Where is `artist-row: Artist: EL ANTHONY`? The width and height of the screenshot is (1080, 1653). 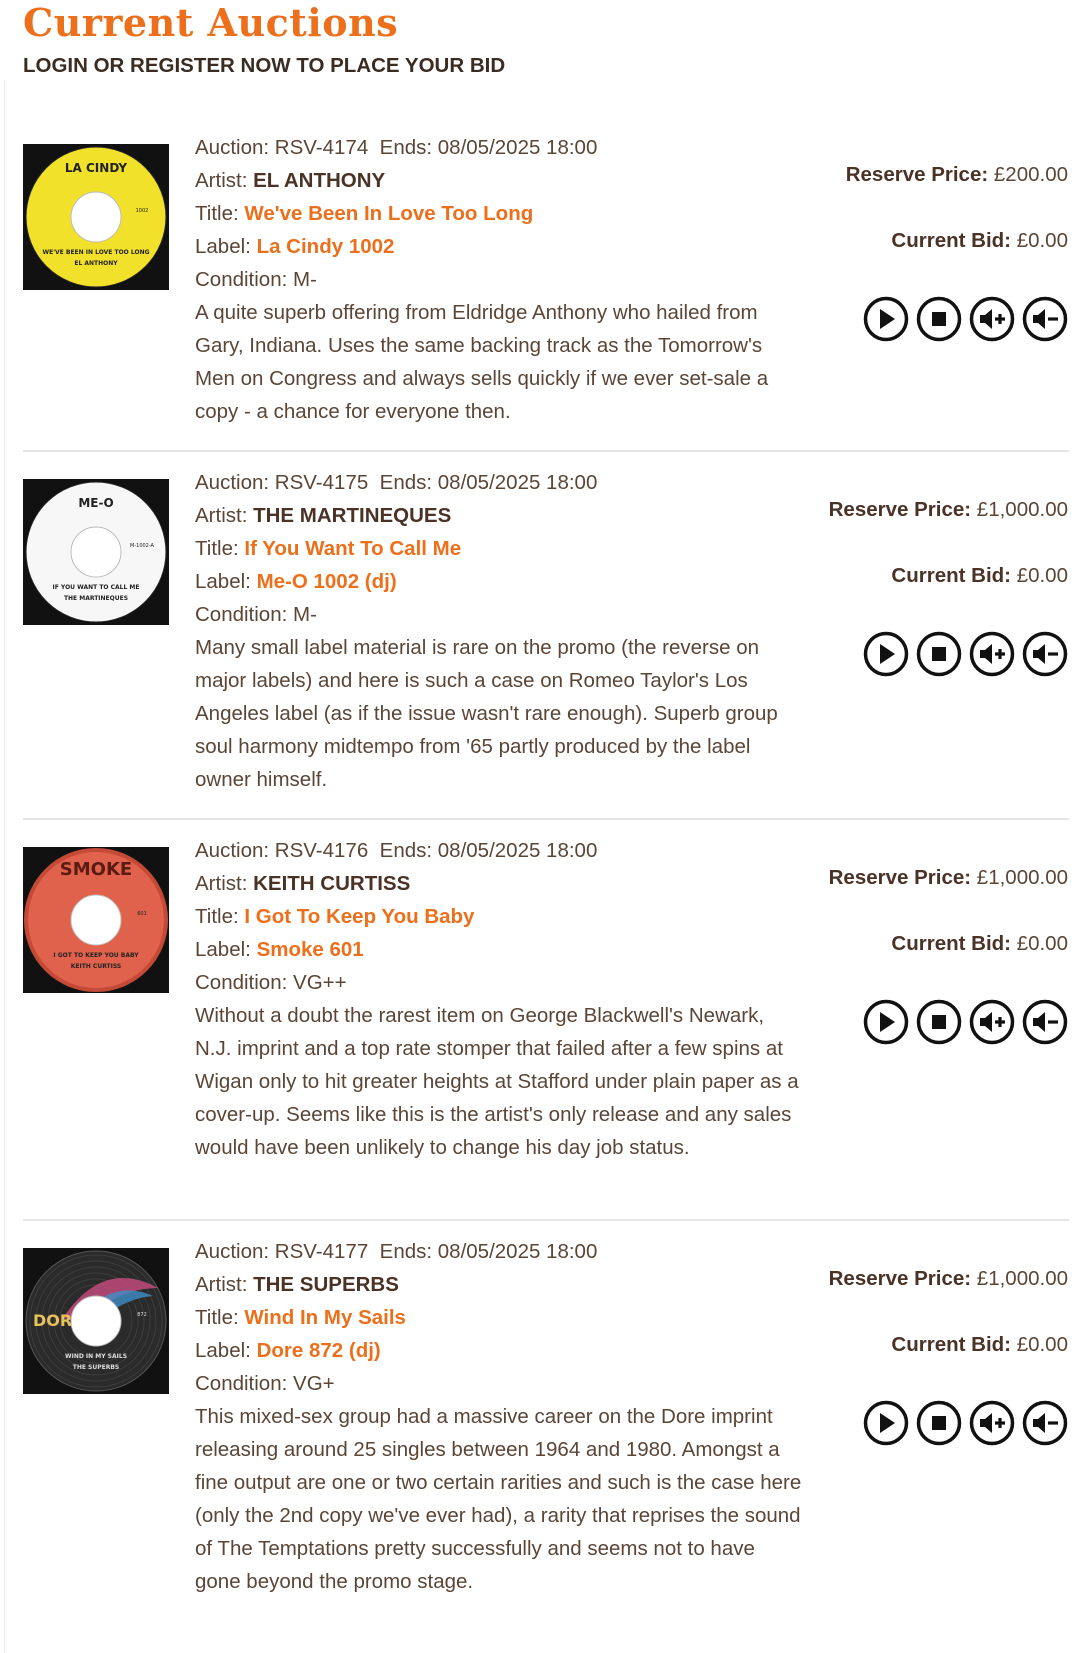 artist-row: Artist: EL ANTHONY is located at coordinates (500, 180).